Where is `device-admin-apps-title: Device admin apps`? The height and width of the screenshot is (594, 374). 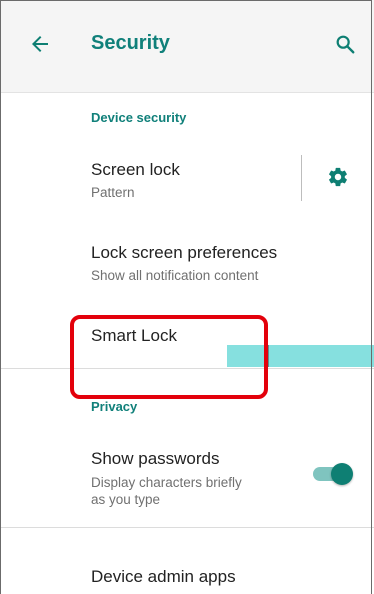
device-admin-apps-title: Device admin apps is located at coordinates (163, 576).